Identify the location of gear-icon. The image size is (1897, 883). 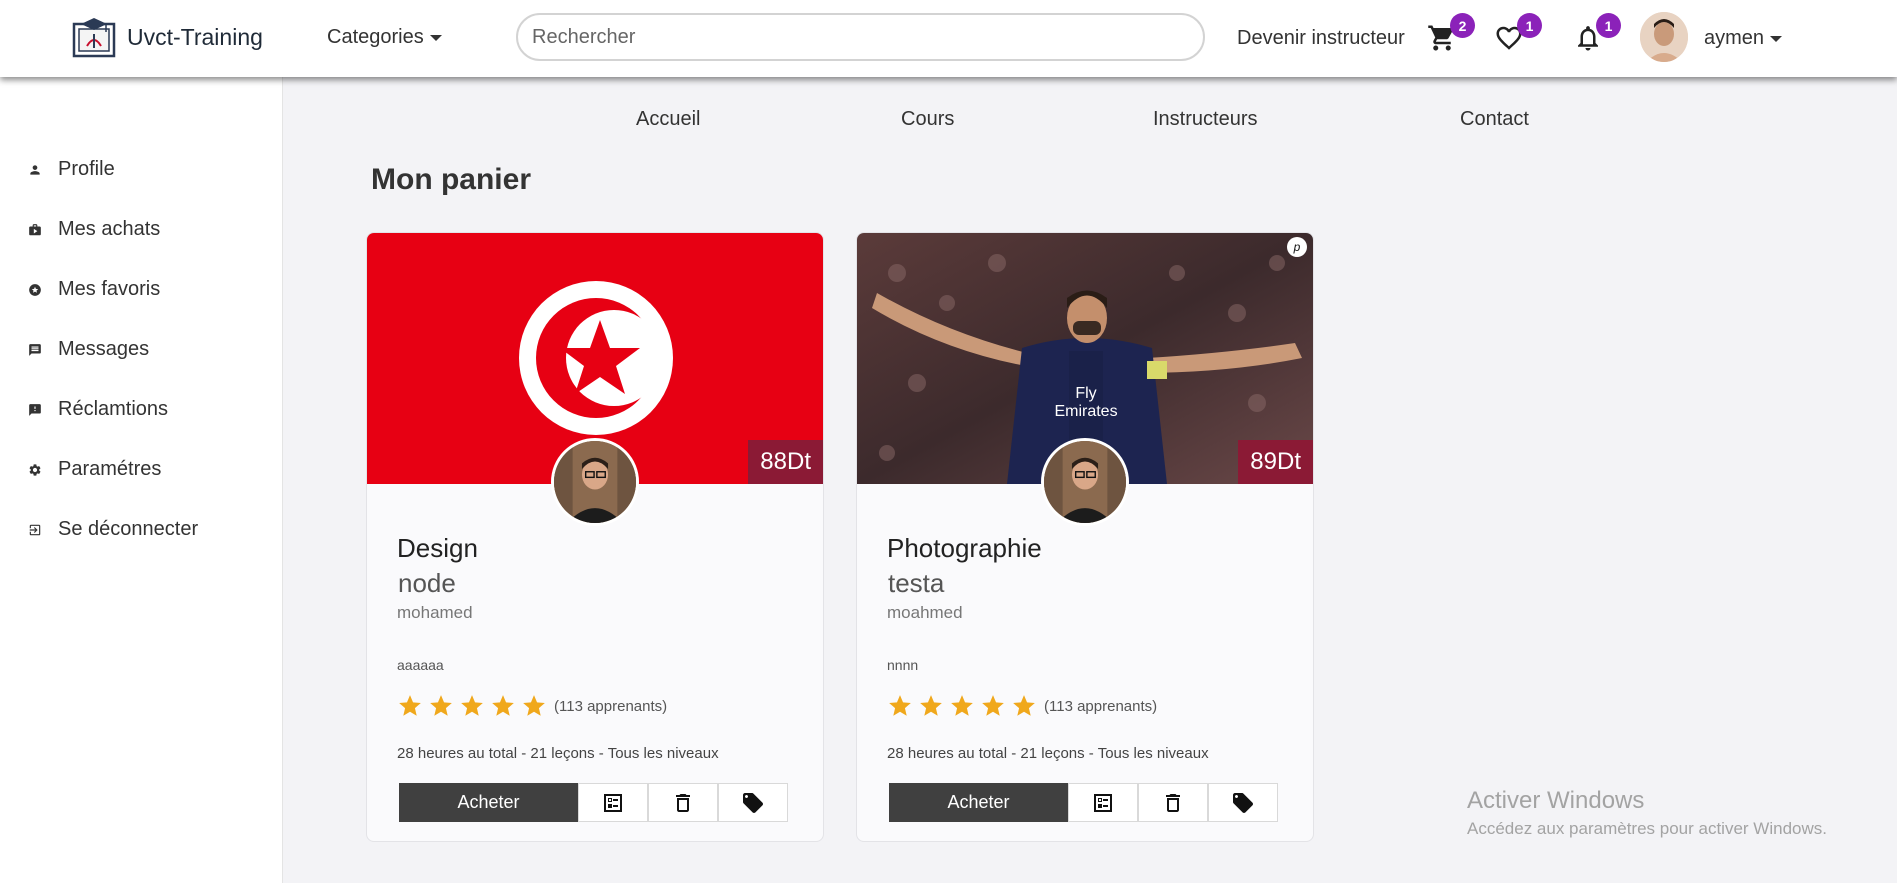
(35, 469).